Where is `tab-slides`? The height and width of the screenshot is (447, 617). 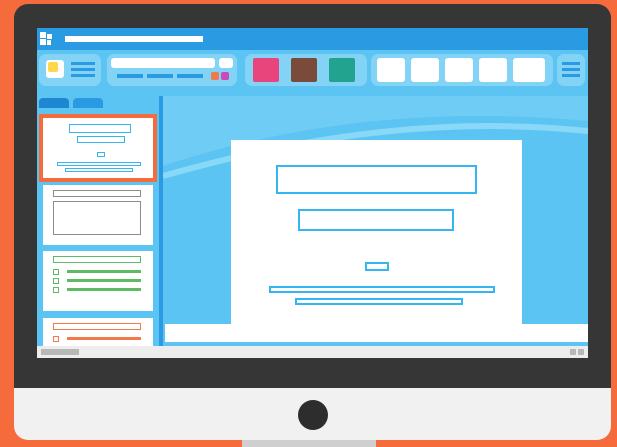
tab-slides is located at coordinates (54, 103).